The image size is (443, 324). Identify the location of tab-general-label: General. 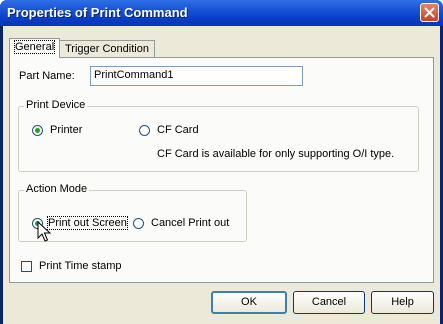
(34, 47).